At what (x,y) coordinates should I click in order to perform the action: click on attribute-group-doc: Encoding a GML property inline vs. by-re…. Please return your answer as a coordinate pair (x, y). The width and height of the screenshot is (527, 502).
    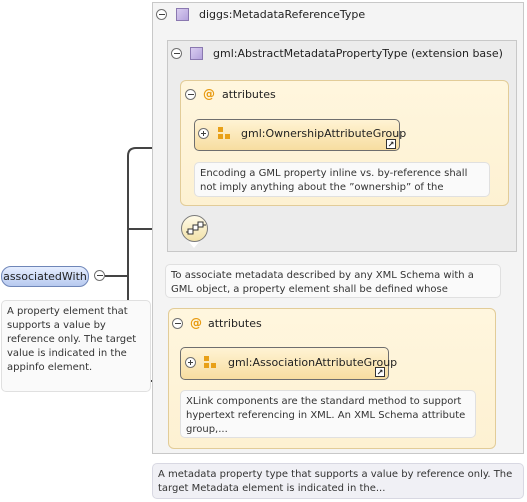
    Looking at the image, I should click on (342, 179).